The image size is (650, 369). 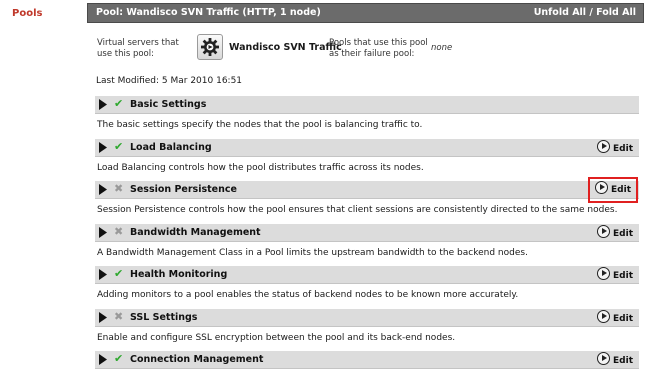 What do you see at coordinates (138, 48) in the screenshot?
I see `virtual-servers-label: Virtual servers that use this pool:` at bounding box center [138, 48].